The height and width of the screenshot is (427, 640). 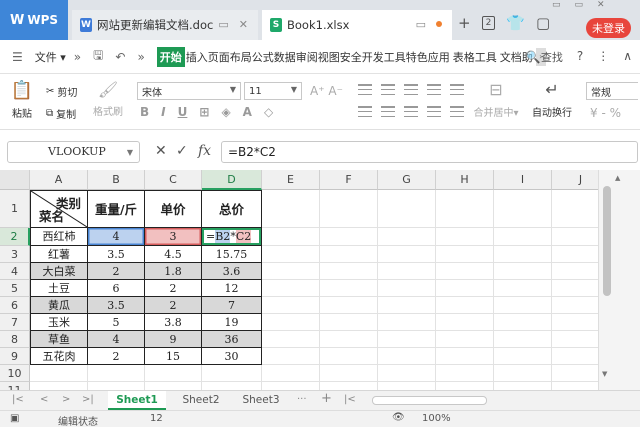 I want to click on cell-j5, so click(x=575, y=288).